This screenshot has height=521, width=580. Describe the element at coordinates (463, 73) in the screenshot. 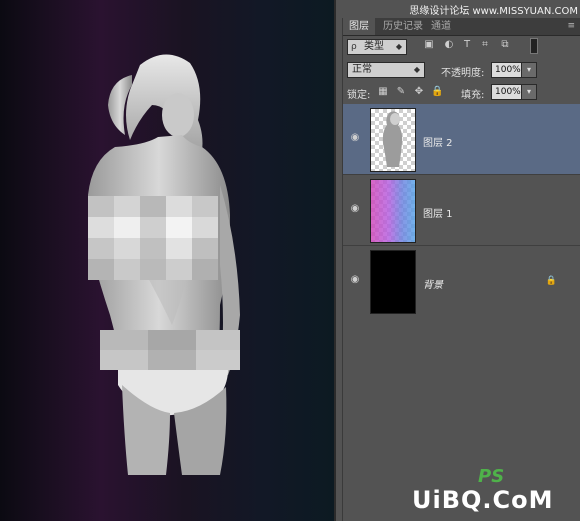

I see `opacity-label: 不透明度:` at that location.